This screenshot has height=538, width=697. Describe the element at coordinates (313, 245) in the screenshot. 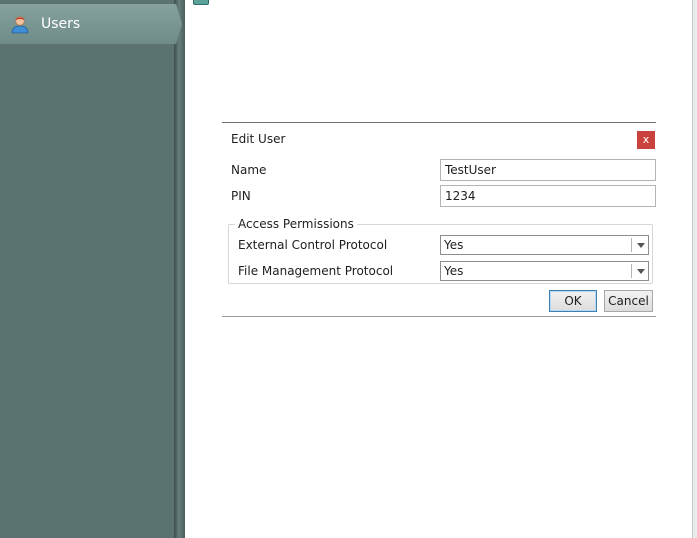

I see `external-control-label: External Control Protocol` at that location.